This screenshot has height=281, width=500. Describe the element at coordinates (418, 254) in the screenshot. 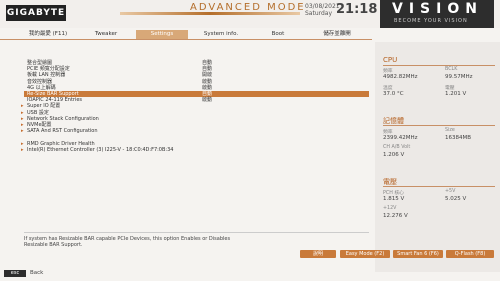

I see `smart-fan-button: Smart Fan 6 (F6)` at that location.